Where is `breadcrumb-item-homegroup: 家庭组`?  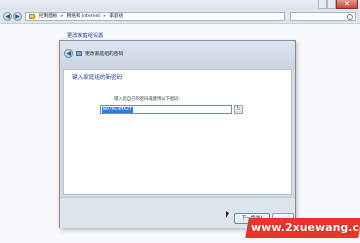 breadcrumb-item-homegroup: 家庭组 is located at coordinates (116, 16).